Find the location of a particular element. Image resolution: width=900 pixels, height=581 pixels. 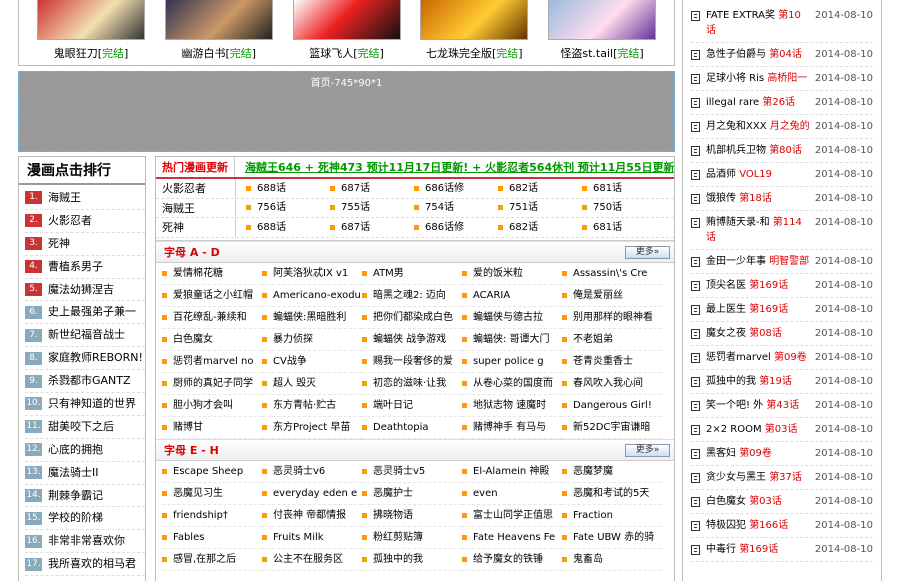

comic-link: 富士山同学正值思 is located at coordinates (512, 516).